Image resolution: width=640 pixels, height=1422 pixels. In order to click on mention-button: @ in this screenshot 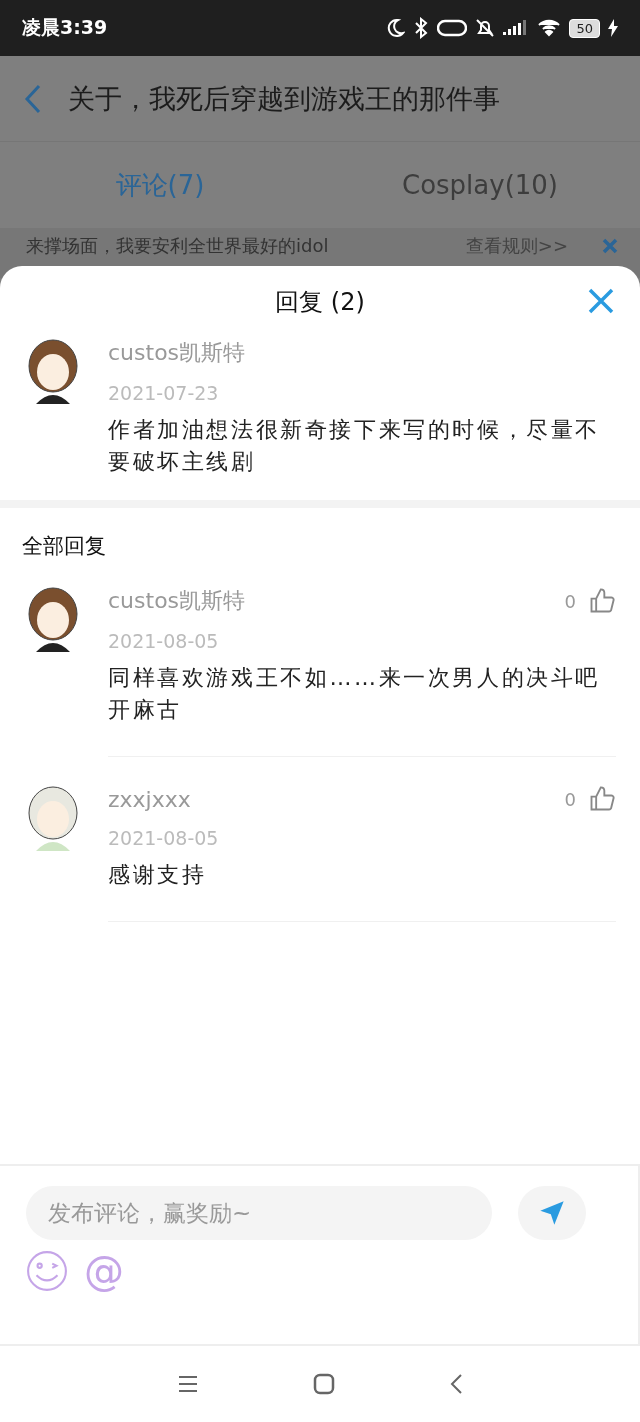, I will do `click(104, 1271)`.